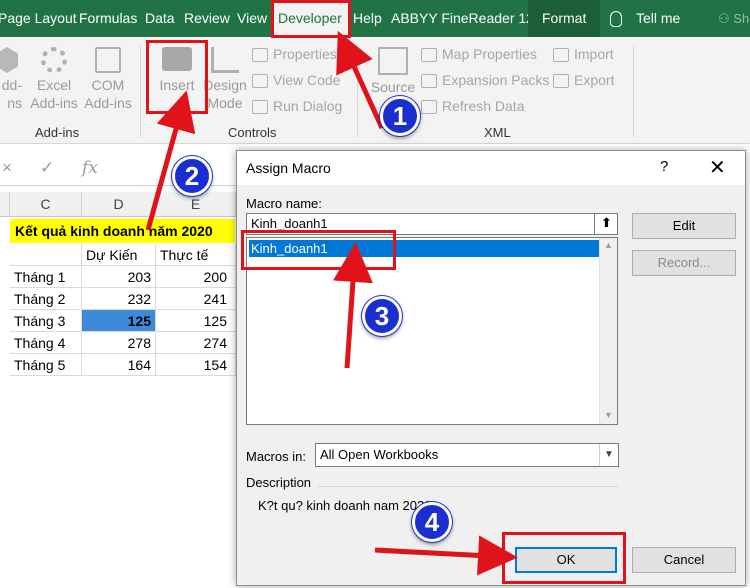 This screenshot has height=588, width=750. Describe the element at coordinates (432, 522) in the screenshot. I see `step-marker-4: 4` at that location.